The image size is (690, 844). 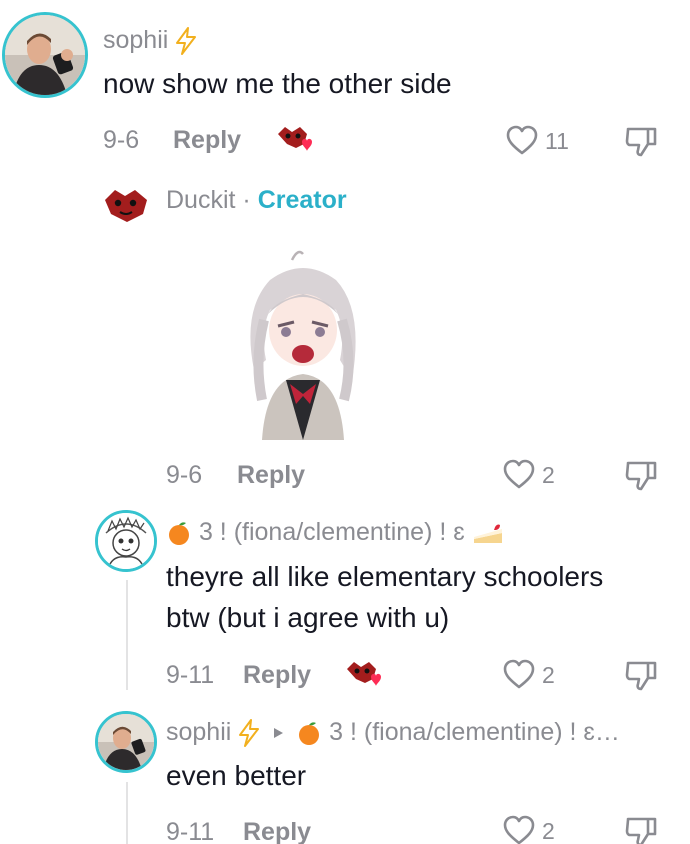 I want to click on like-count: 11, so click(x=557, y=141).